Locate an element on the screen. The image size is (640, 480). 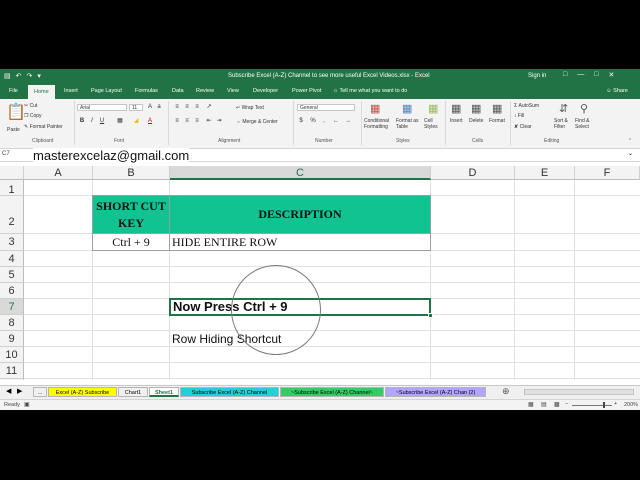
row-header-11: 11 is located at coordinates (12, 371).